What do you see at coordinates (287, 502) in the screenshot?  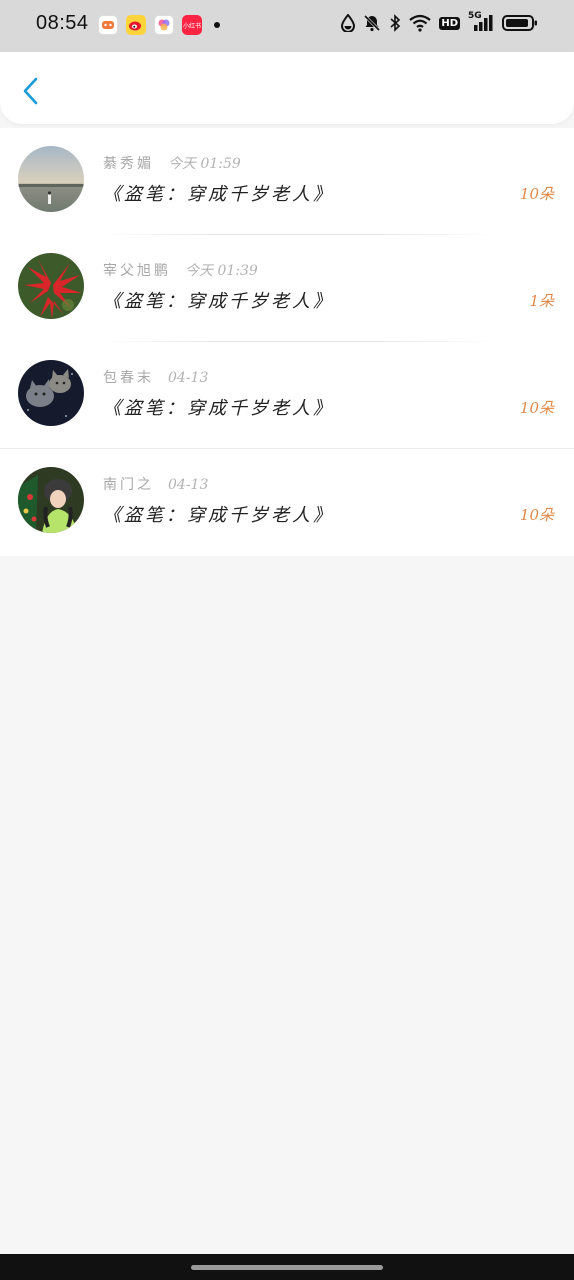 I see `list-item: 南门之 04-13 《盗笔：穿成千岁老人》 10朵` at bounding box center [287, 502].